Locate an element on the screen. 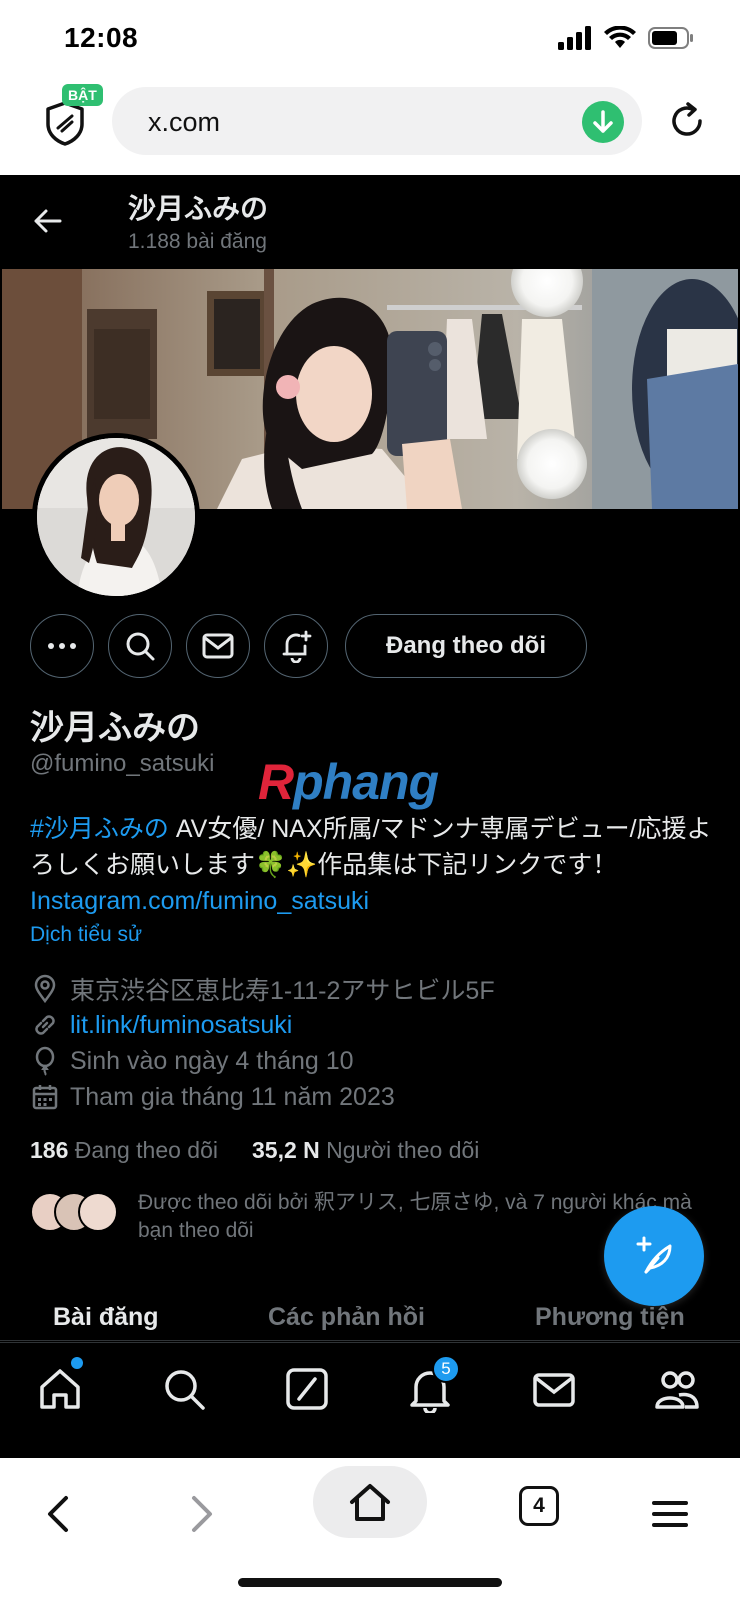 The width and height of the screenshot is (740, 1600). communities-icon is located at coordinates (677, 1389).